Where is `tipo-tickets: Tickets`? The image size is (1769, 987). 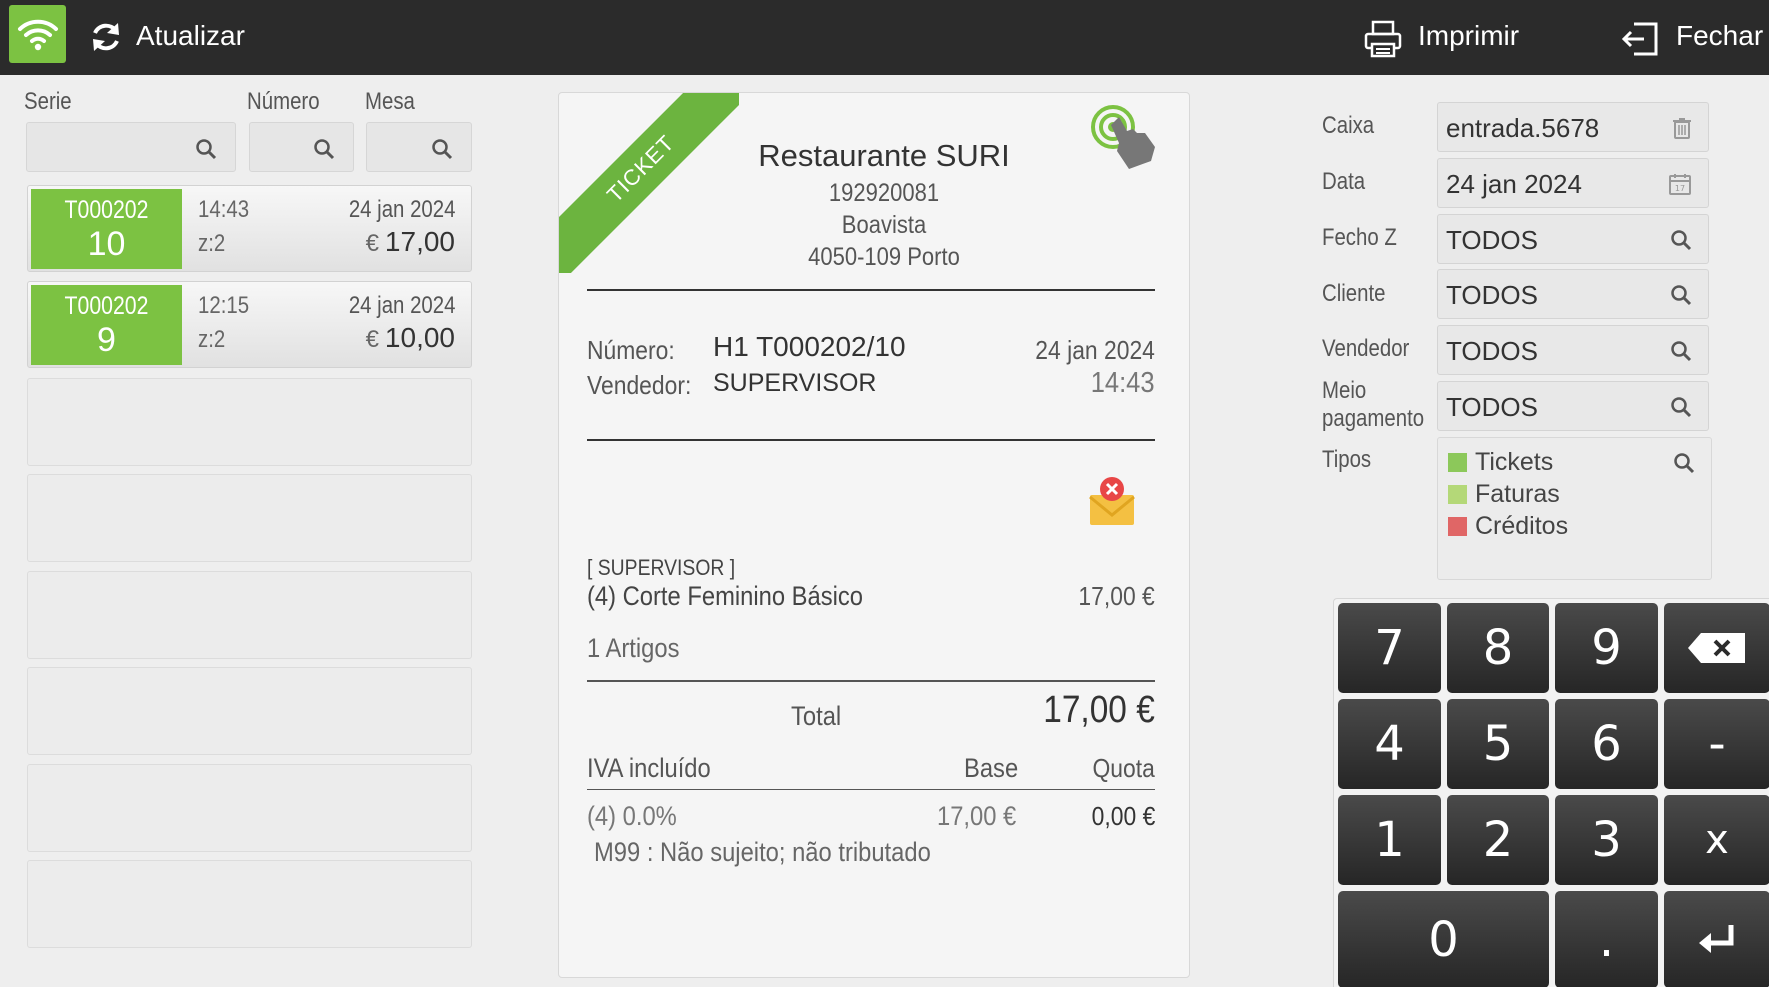 tipo-tickets: Tickets is located at coordinates (1500, 462).